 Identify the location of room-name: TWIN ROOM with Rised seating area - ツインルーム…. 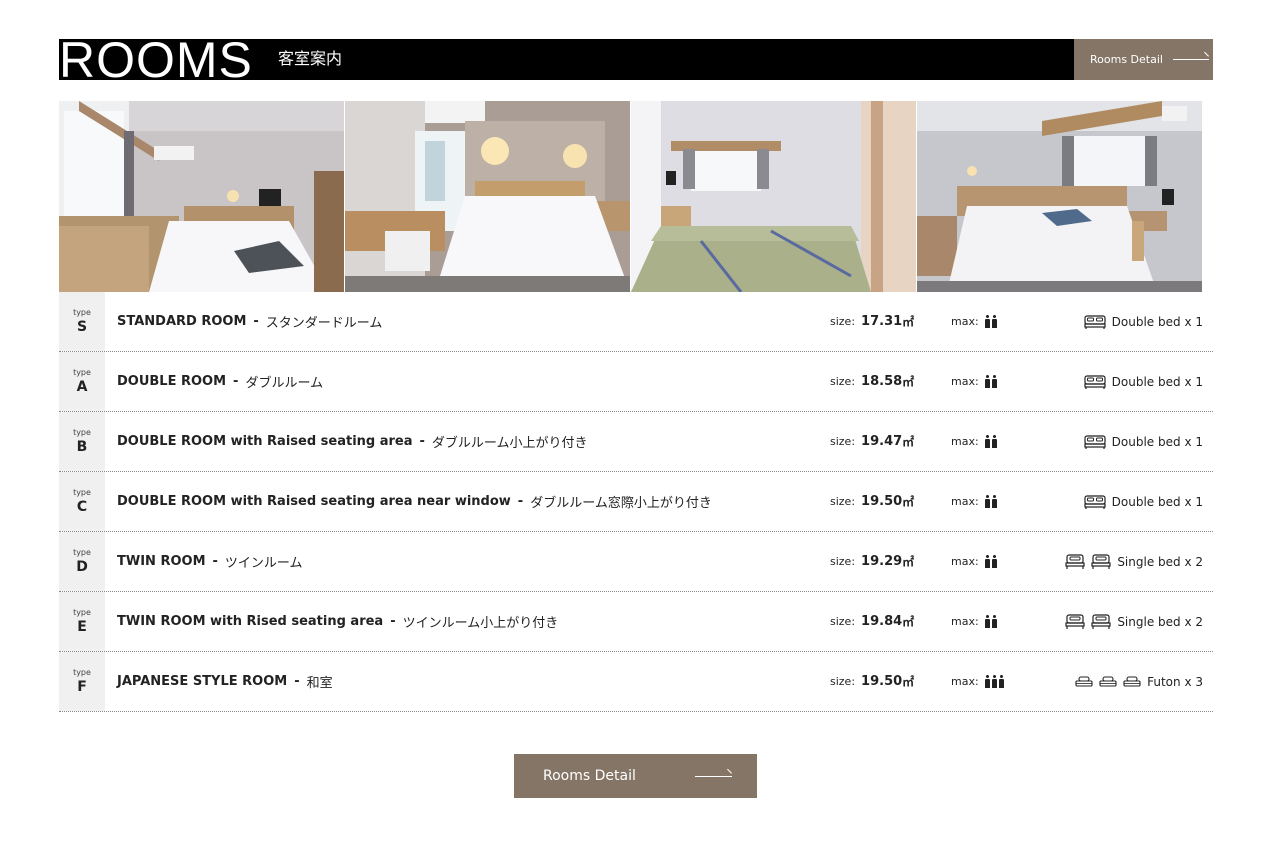
(337, 621).